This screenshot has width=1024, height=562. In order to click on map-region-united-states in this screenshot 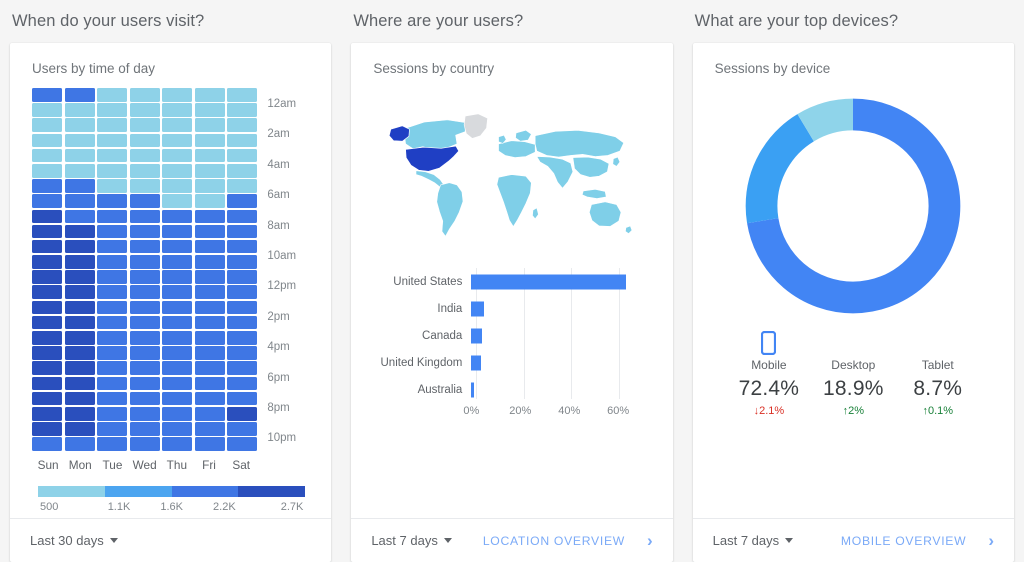, I will do `click(432, 158)`.